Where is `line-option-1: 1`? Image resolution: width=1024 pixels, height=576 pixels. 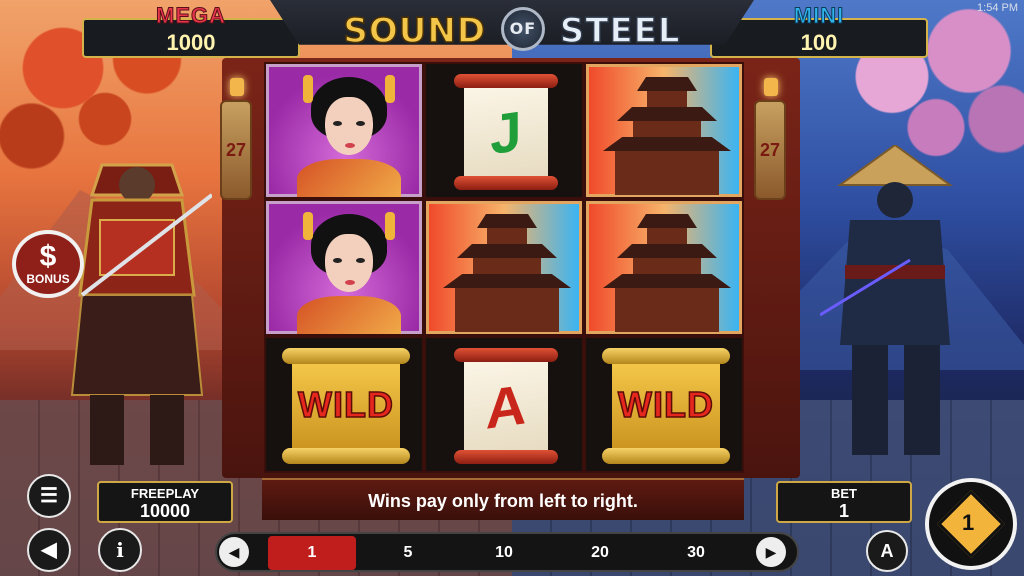
line-option-1: 1 is located at coordinates (312, 553).